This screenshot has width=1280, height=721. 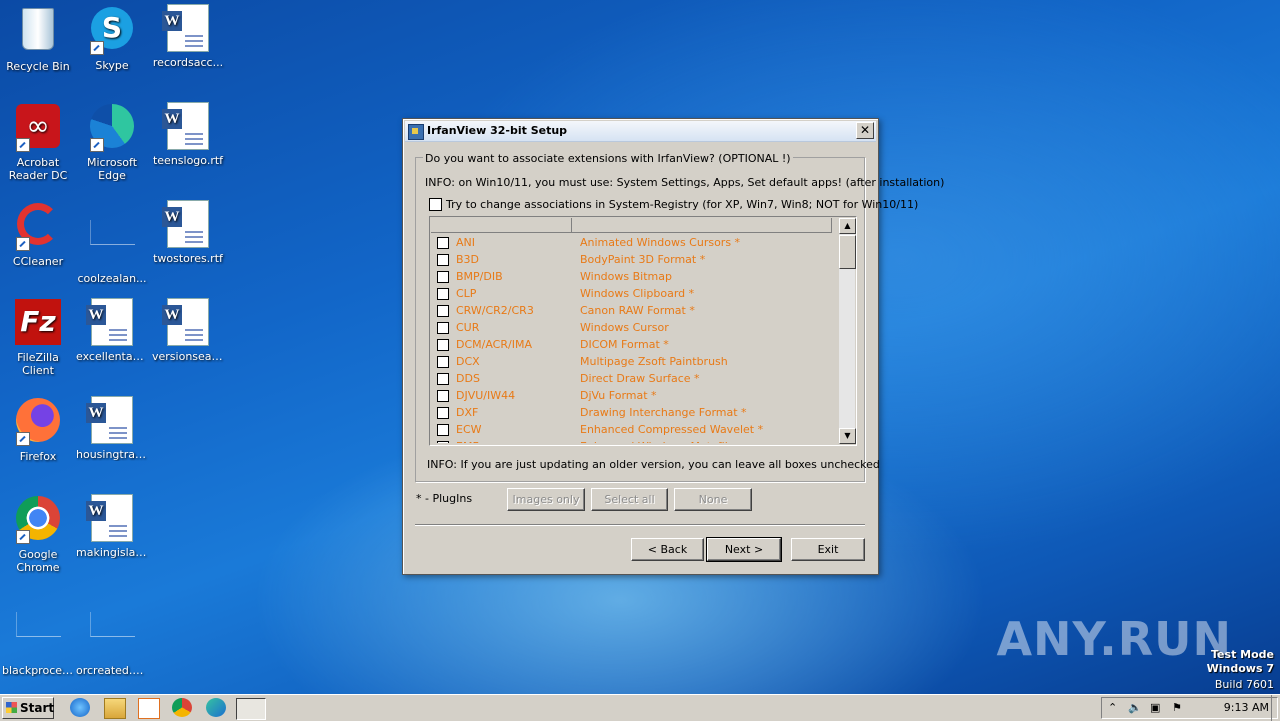 What do you see at coordinates (1246, 707) in the screenshot?
I see `clock: 9:13 AM` at bounding box center [1246, 707].